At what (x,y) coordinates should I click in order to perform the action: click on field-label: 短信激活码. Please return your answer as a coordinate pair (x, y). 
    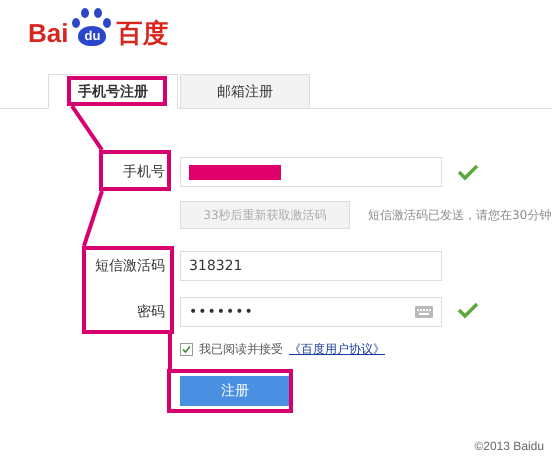
    Looking at the image, I should click on (129, 266).